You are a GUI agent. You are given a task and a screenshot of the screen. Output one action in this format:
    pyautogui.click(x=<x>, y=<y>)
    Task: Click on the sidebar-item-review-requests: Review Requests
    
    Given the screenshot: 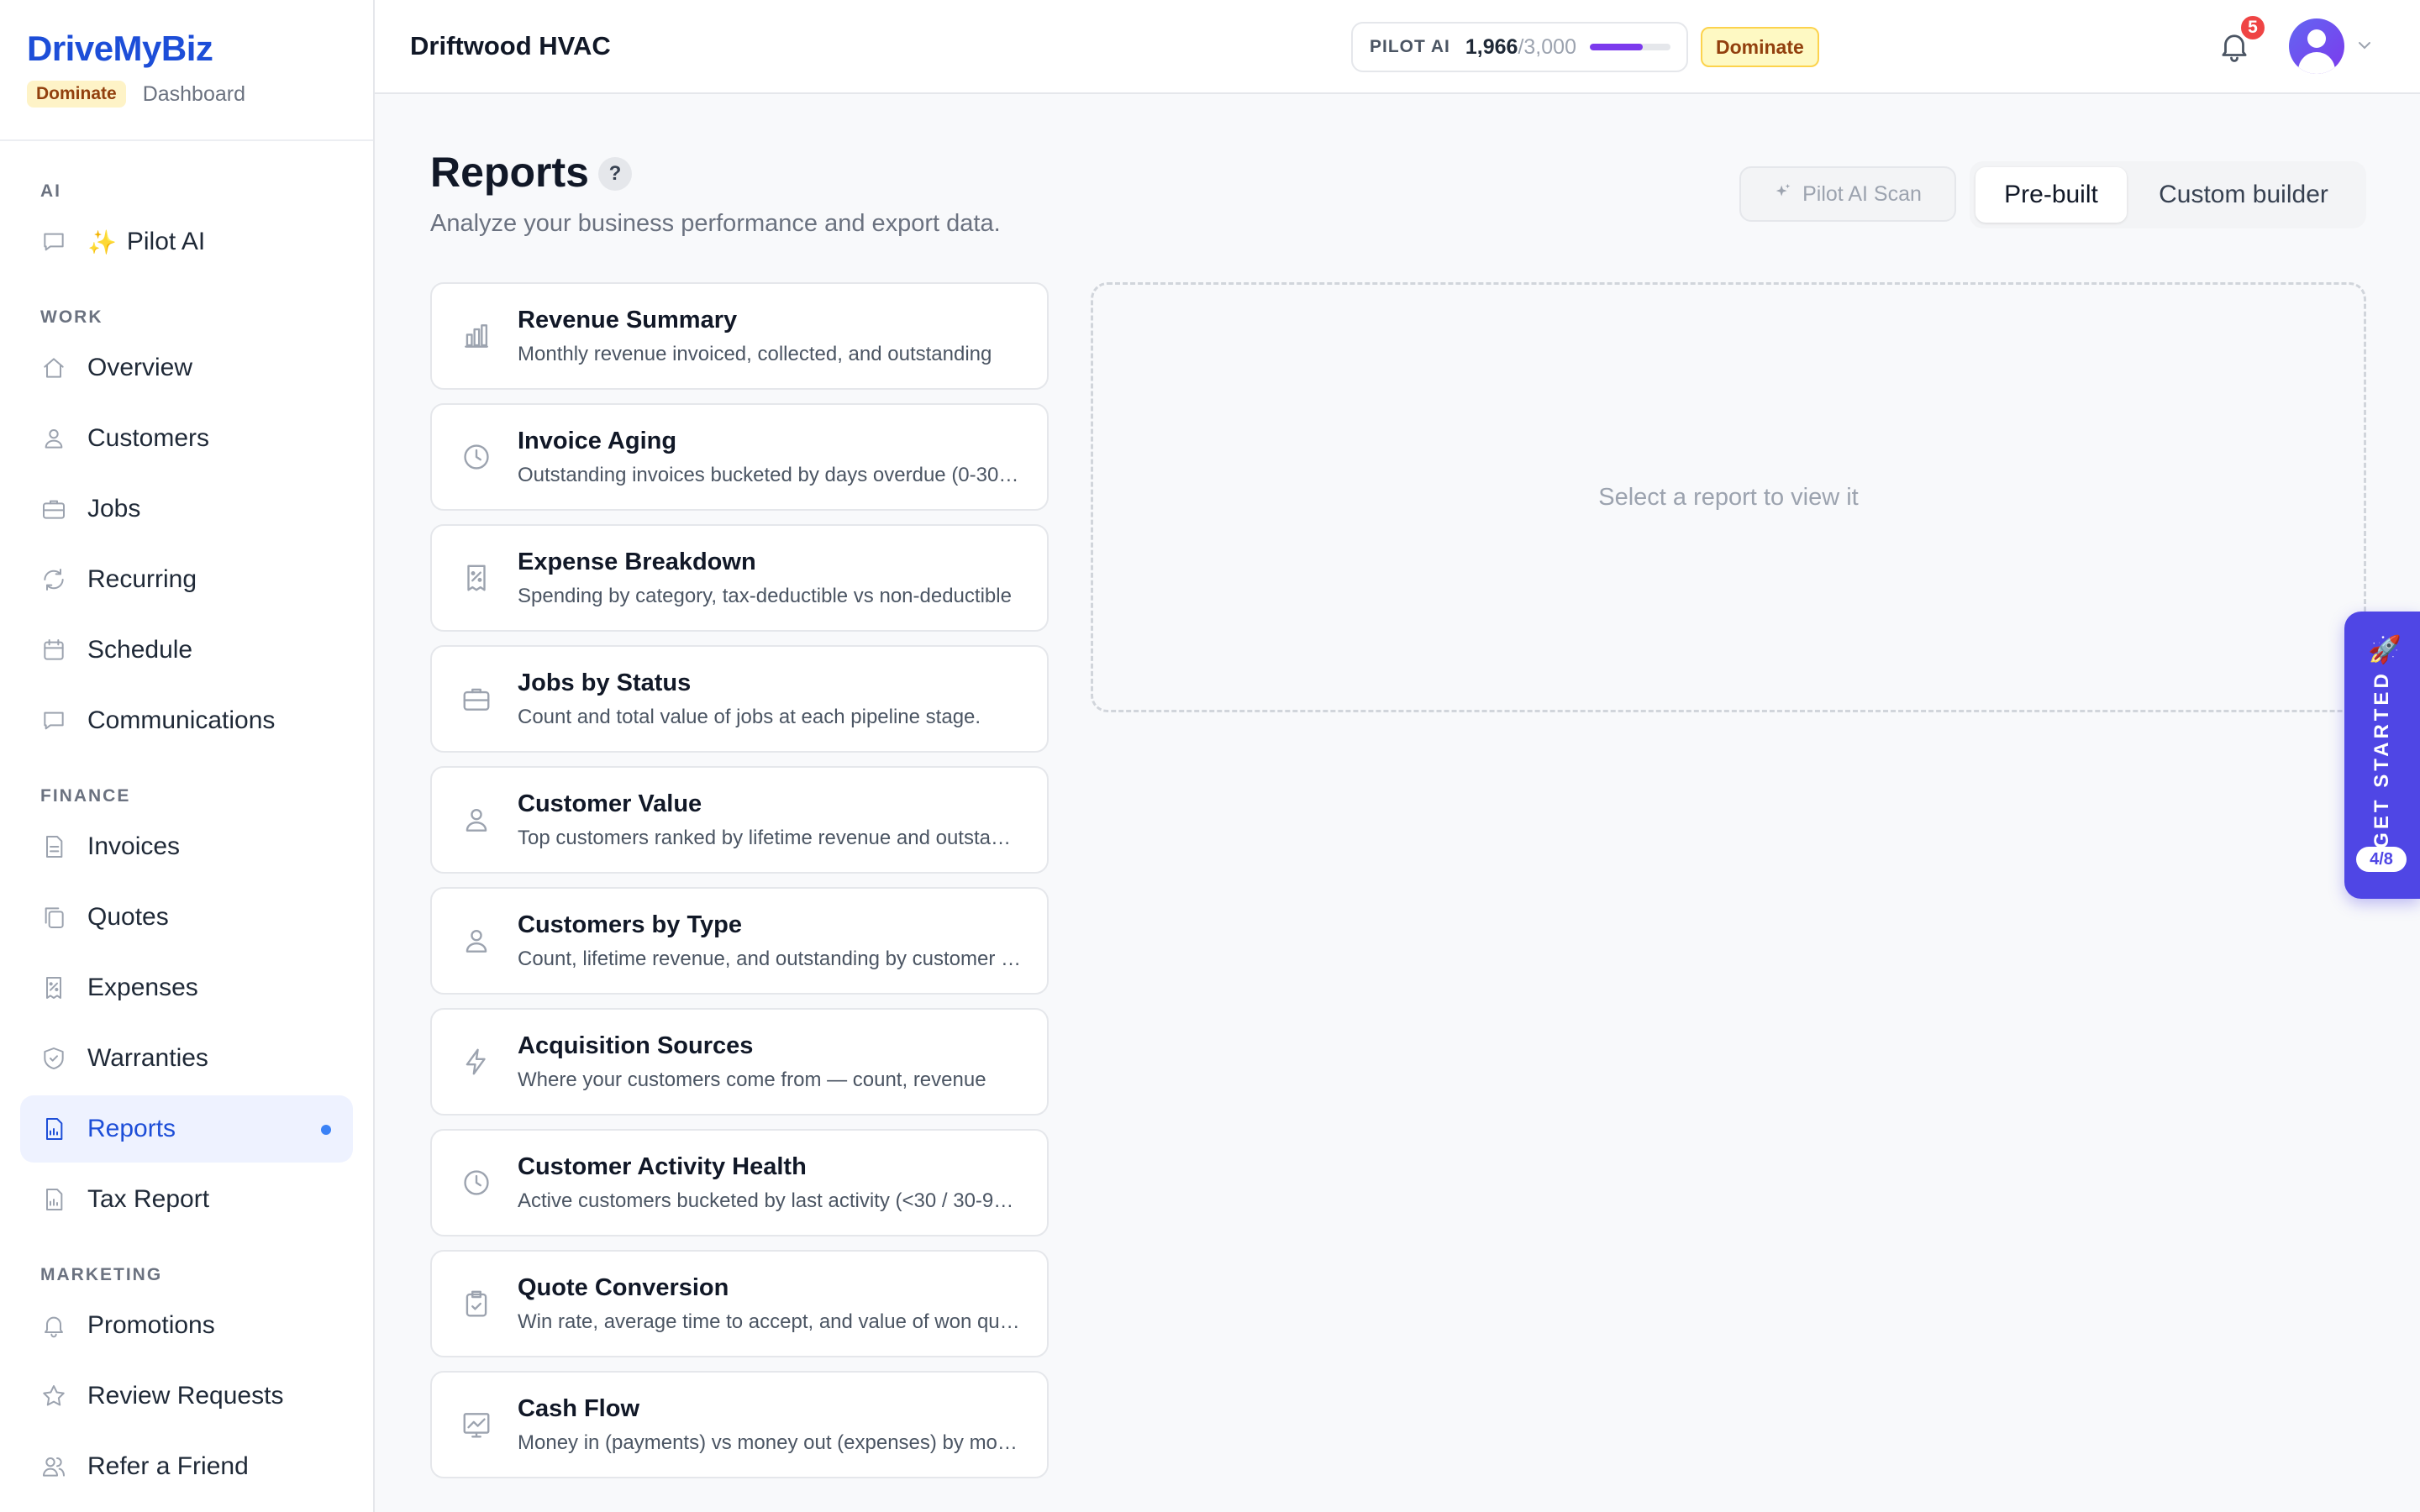 What is the action you would take?
    pyautogui.click(x=187, y=1396)
    